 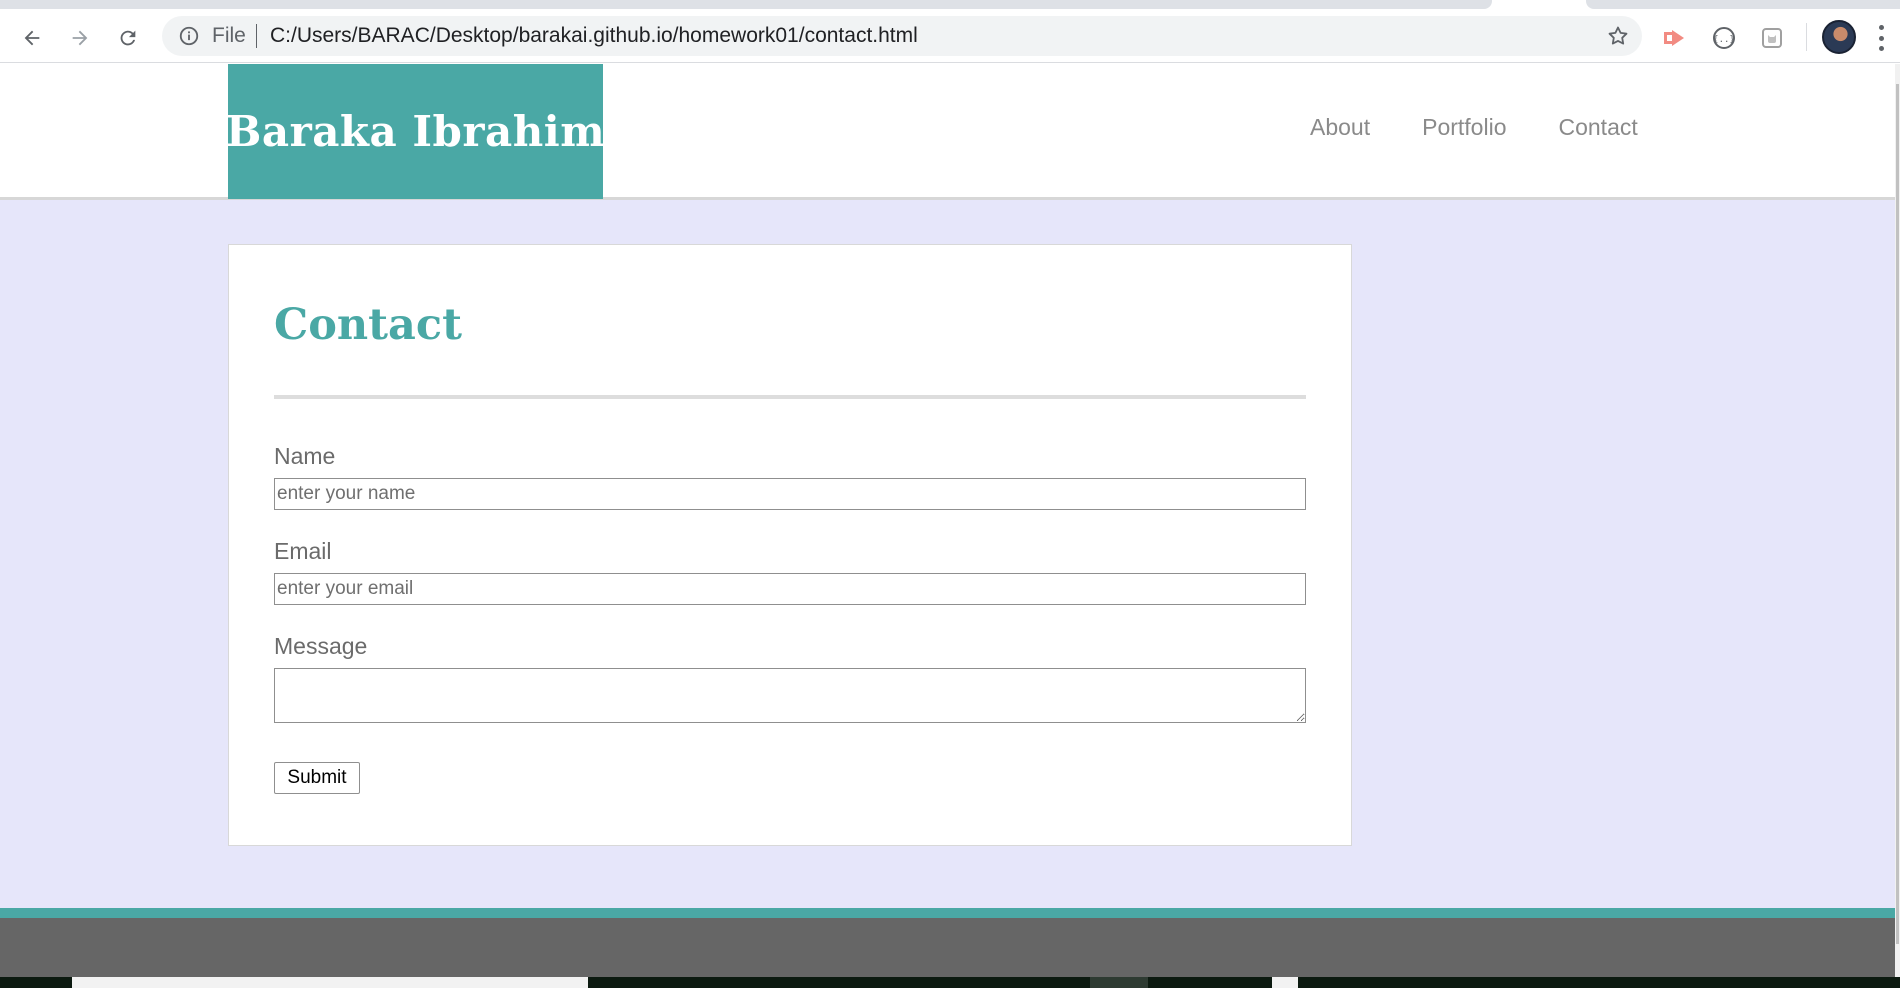 I want to click on back-button, so click(x=32, y=38).